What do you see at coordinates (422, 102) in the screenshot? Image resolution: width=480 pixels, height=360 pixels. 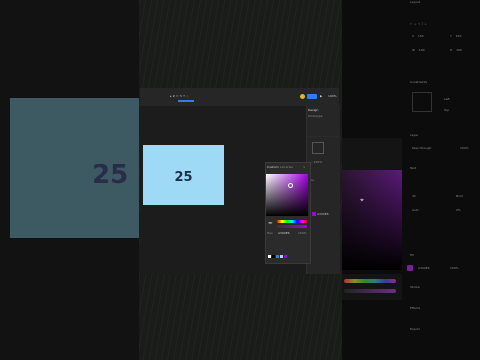 I see `constraints-widget` at bounding box center [422, 102].